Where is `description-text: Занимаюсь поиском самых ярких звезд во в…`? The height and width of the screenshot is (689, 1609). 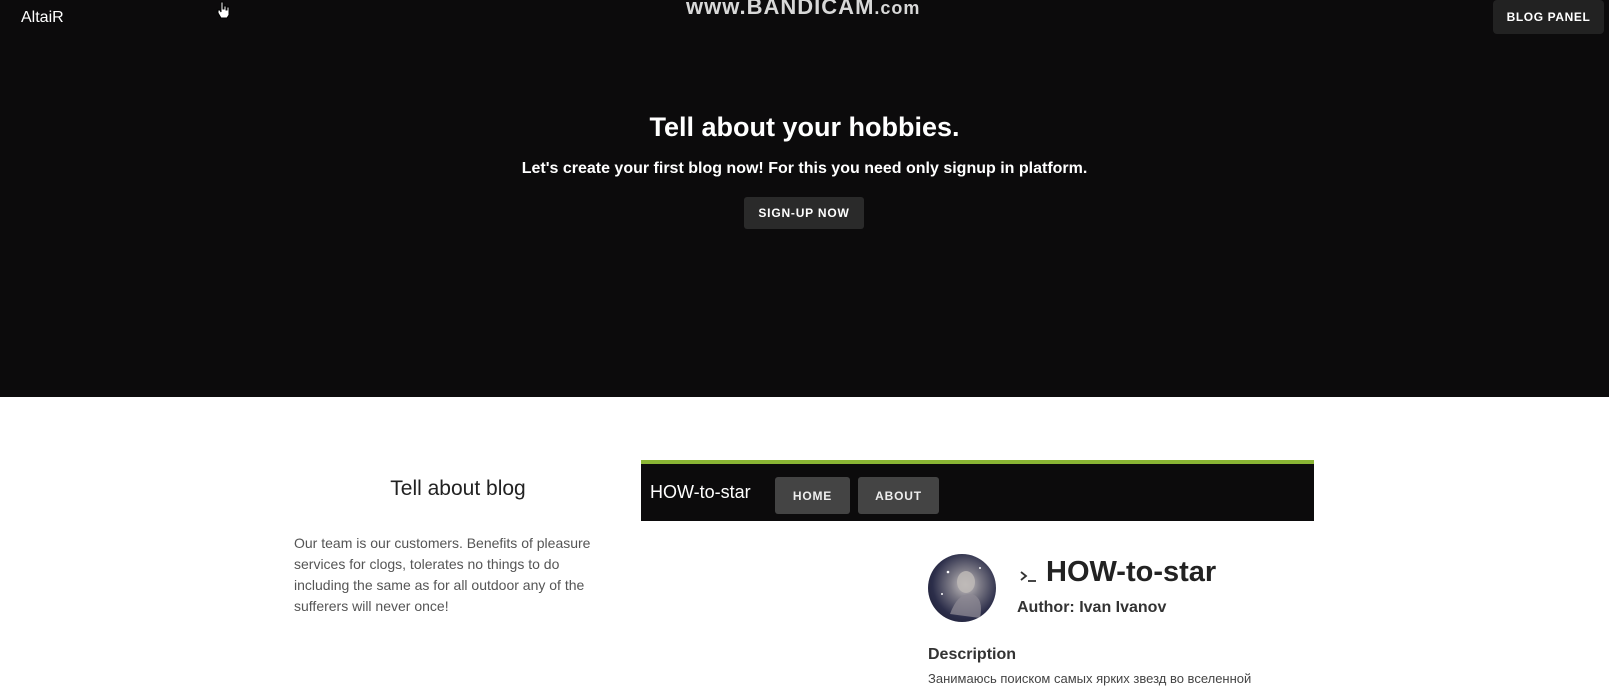 description-text: Занимаюсь поиском самых ярких звезд во в… is located at coordinates (1090, 678).